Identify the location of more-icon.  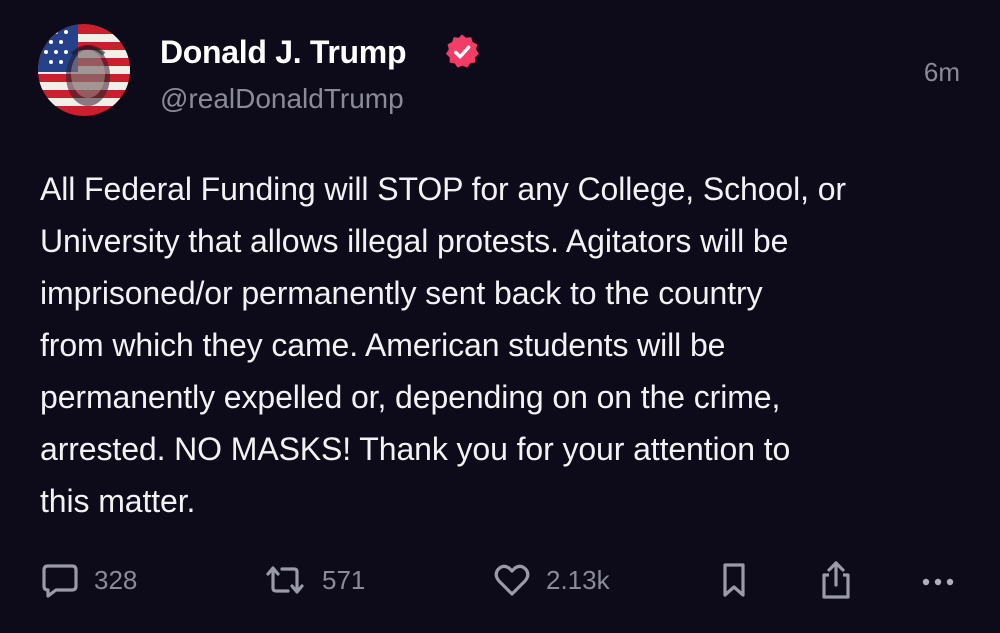
(938, 582).